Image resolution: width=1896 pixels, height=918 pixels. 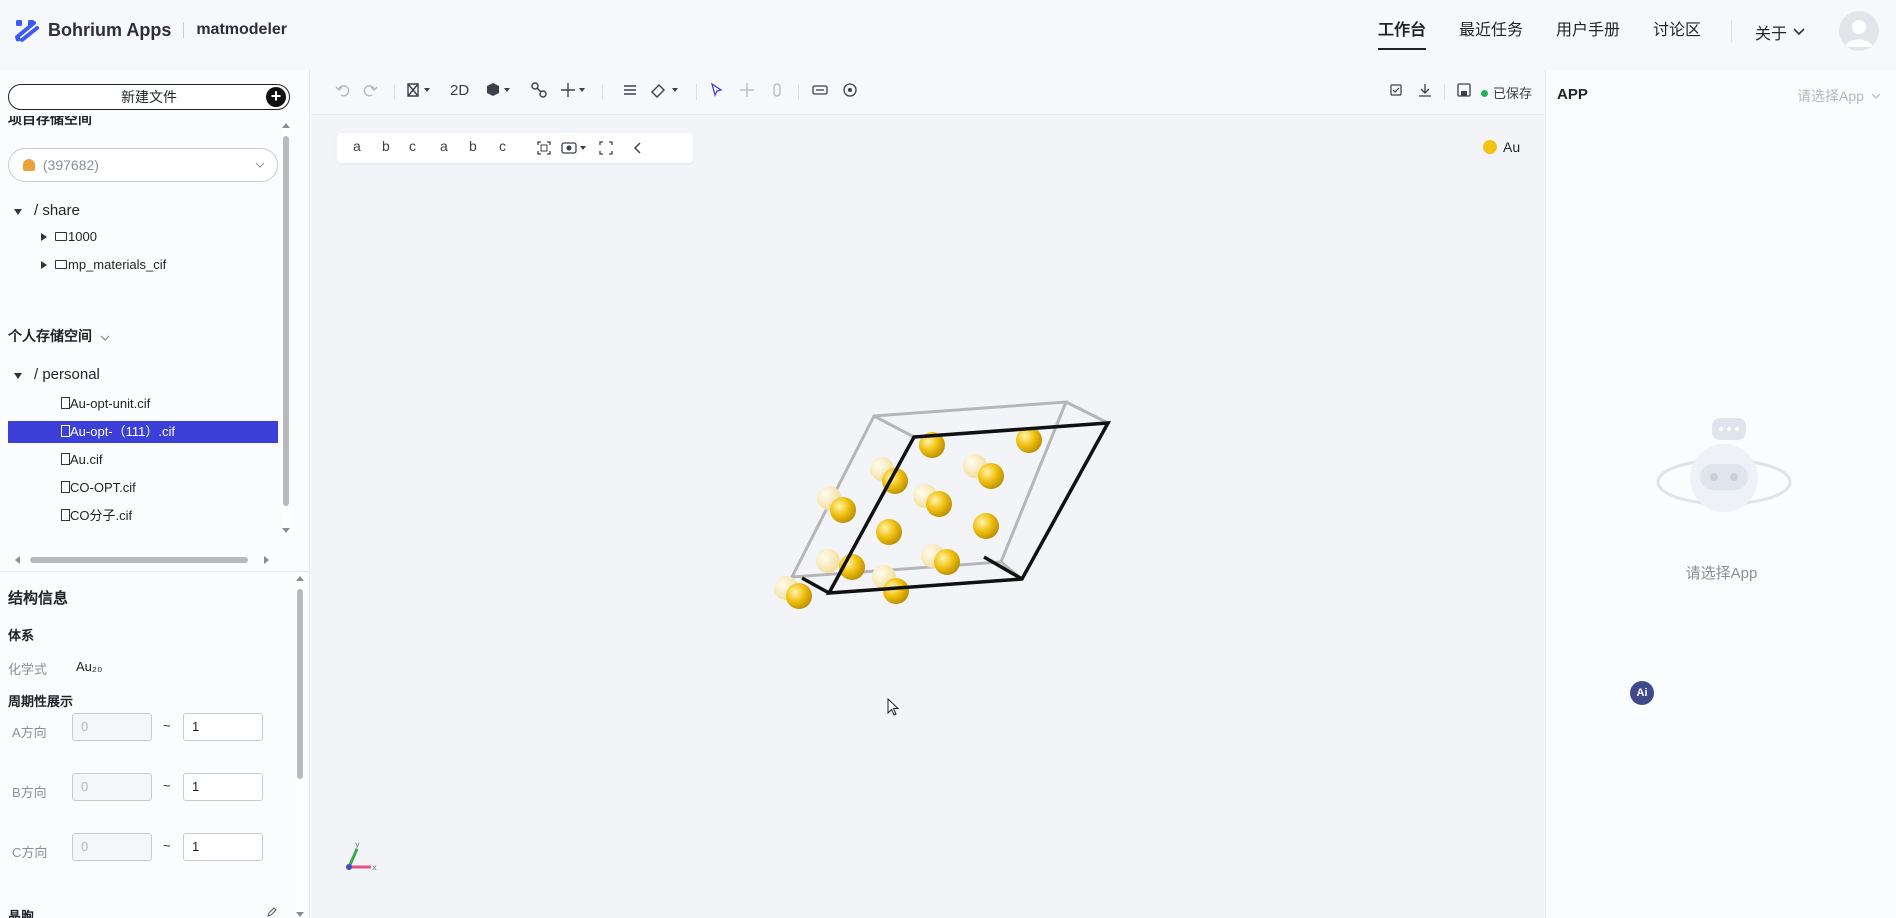 What do you see at coordinates (1464, 90) in the screenshot?
I see `save-icon` at bounding box center [1464, 90].